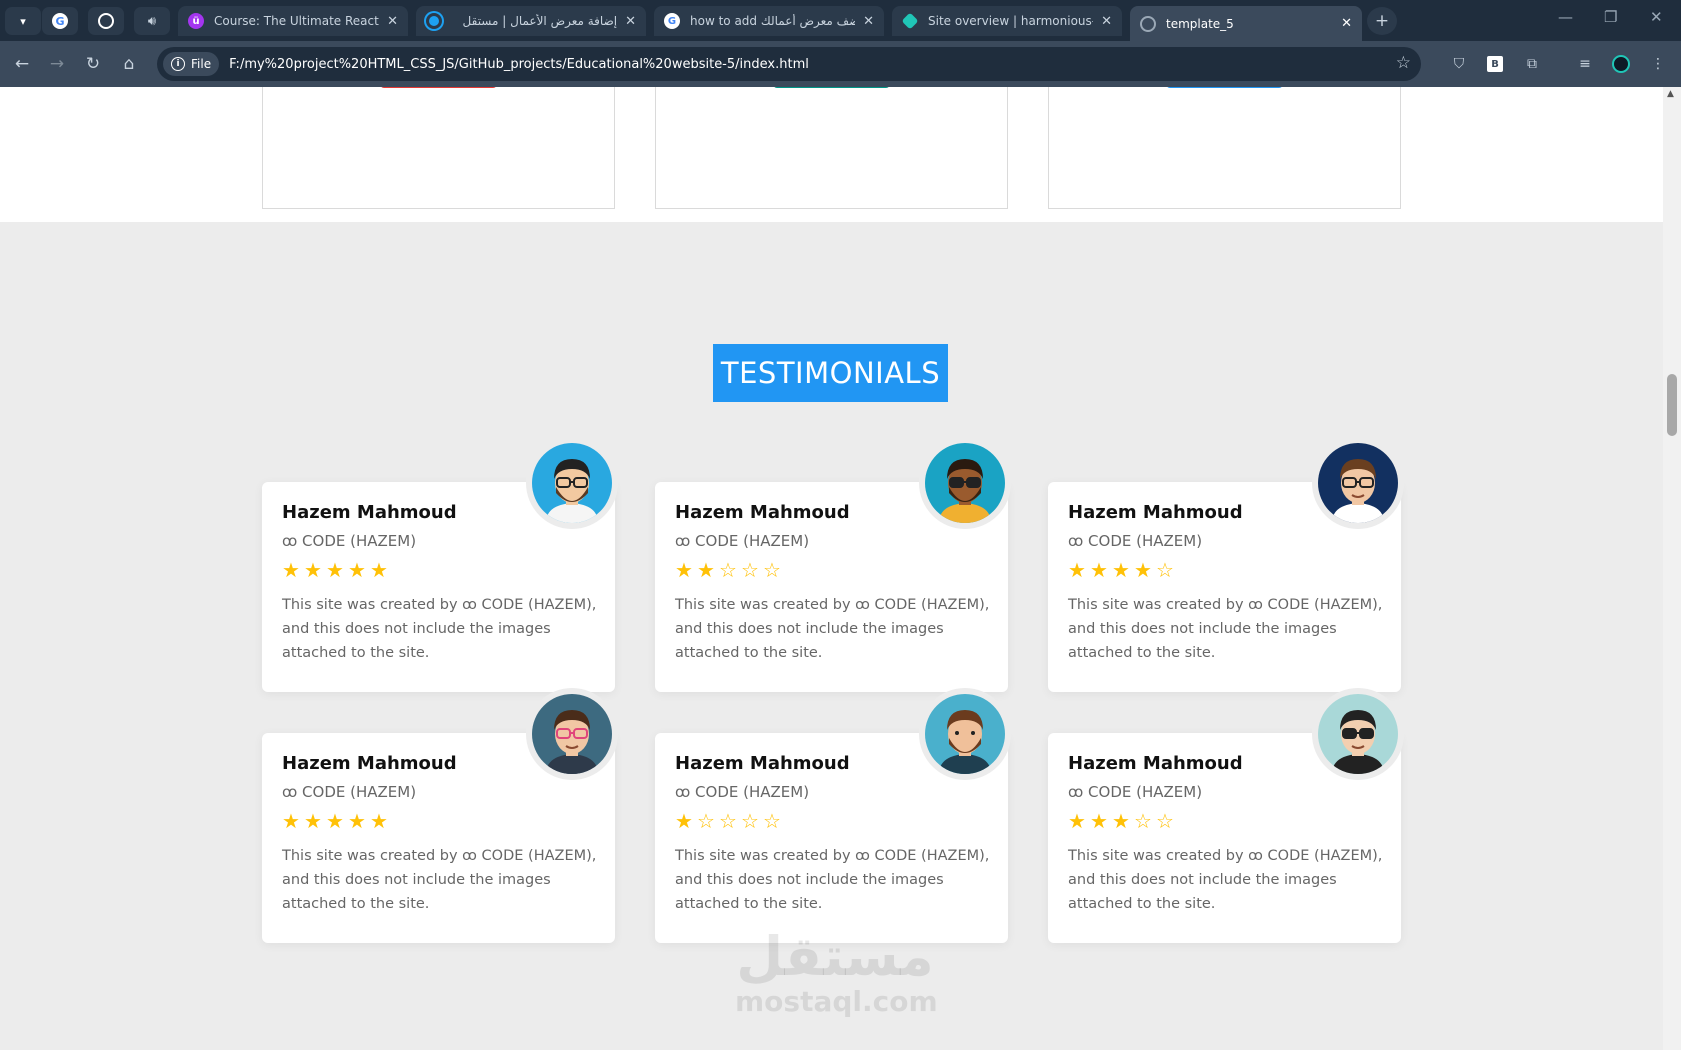 This screenshot has height=1050, width=1681. What do you see at coordinates (57, 64) in the screenshot?
I see `forward-arrow-icon: →` at bounding box center [57, 64].